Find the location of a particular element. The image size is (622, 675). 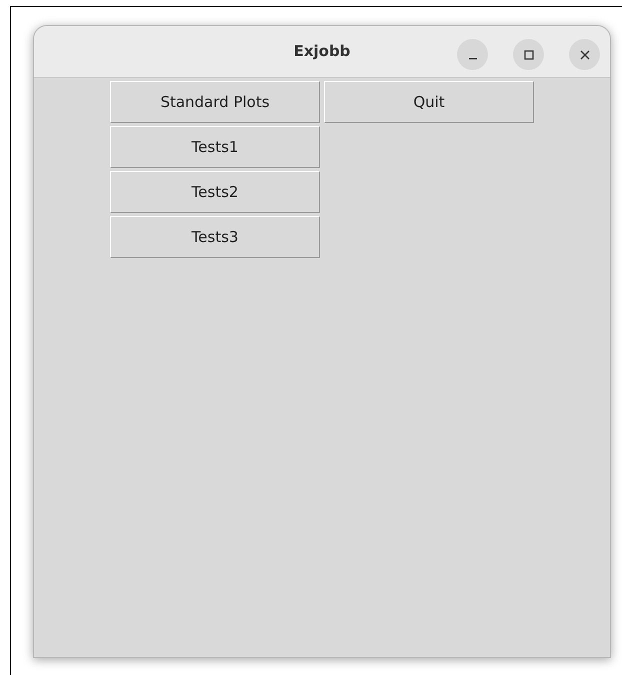

action-button: Tests3 is located at coordinates (215, 237).